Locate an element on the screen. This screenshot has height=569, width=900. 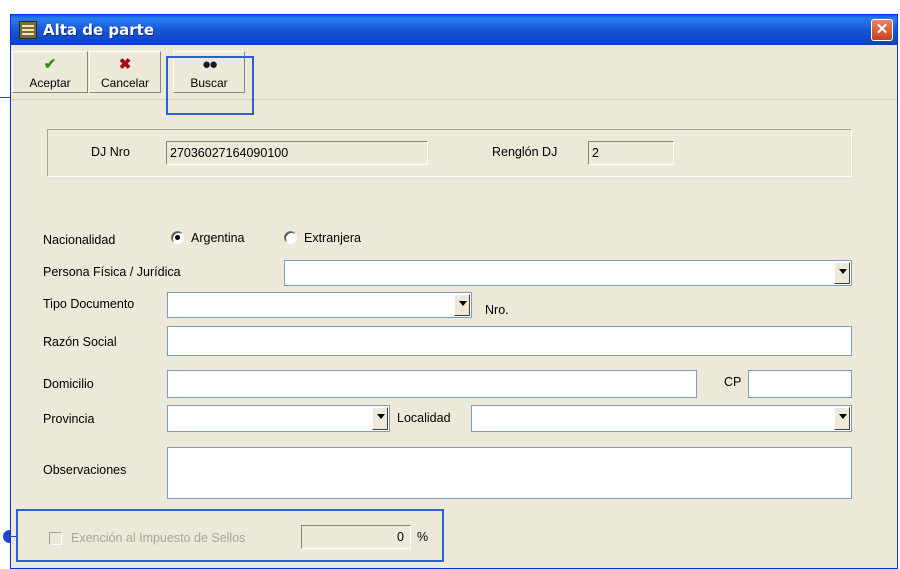
tipo-documento-label: Tipo Documento is located at coordinates (89, 304).